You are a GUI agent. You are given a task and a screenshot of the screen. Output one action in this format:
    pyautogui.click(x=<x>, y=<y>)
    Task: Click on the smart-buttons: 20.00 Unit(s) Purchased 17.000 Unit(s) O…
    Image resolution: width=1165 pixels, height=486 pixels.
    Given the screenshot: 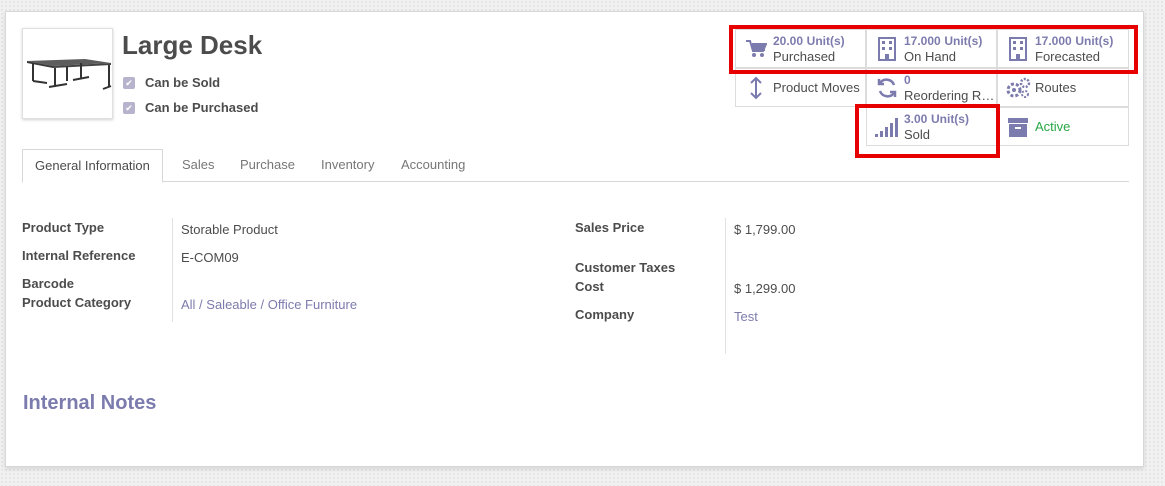 What is the action you would take?
    pyautogui.click(x=932, y=88)
    